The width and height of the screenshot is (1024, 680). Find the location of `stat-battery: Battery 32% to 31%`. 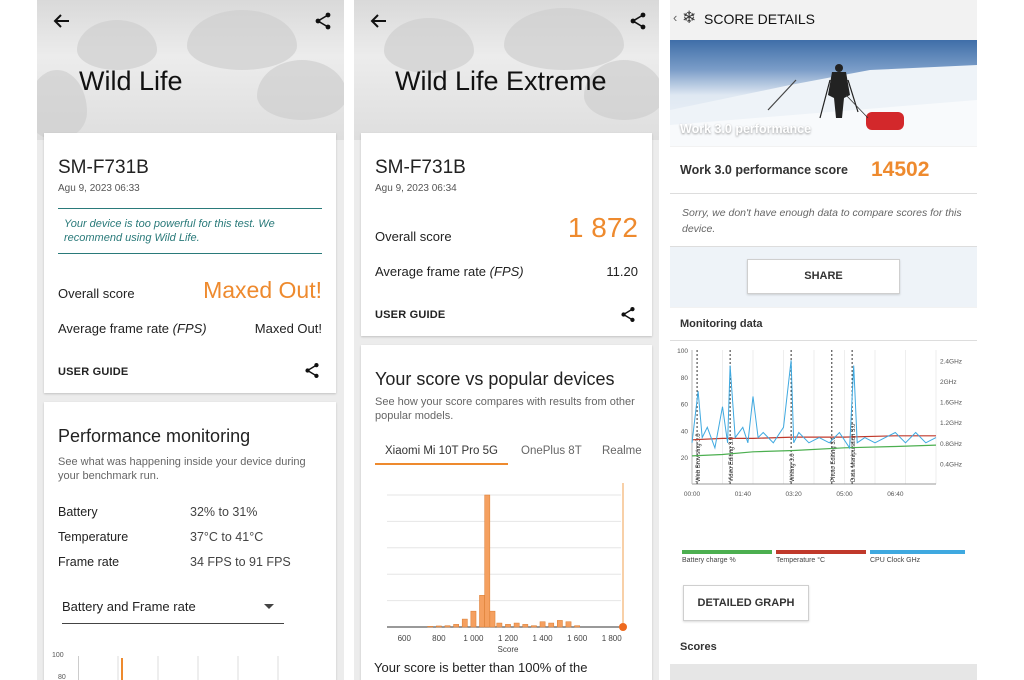

stat-battery: Battery 32% to 31% is located at coordinates (157, 512).